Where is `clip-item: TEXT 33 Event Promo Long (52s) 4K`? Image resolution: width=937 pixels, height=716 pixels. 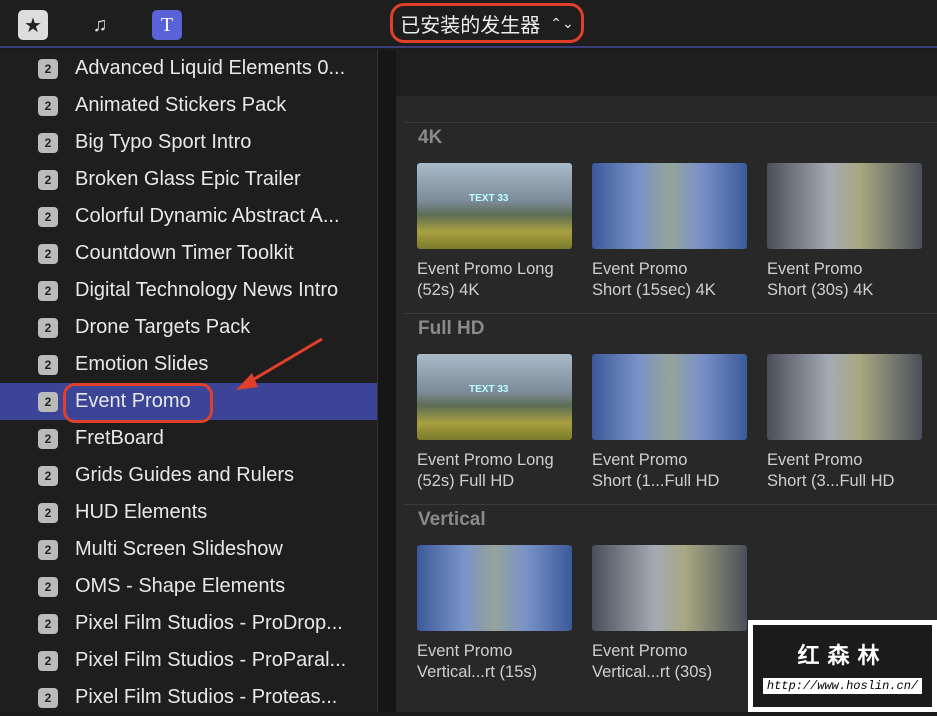 clip-item: TEXT 33 Event Promo Long (52s) 4K is located at coordinates (497, 232).